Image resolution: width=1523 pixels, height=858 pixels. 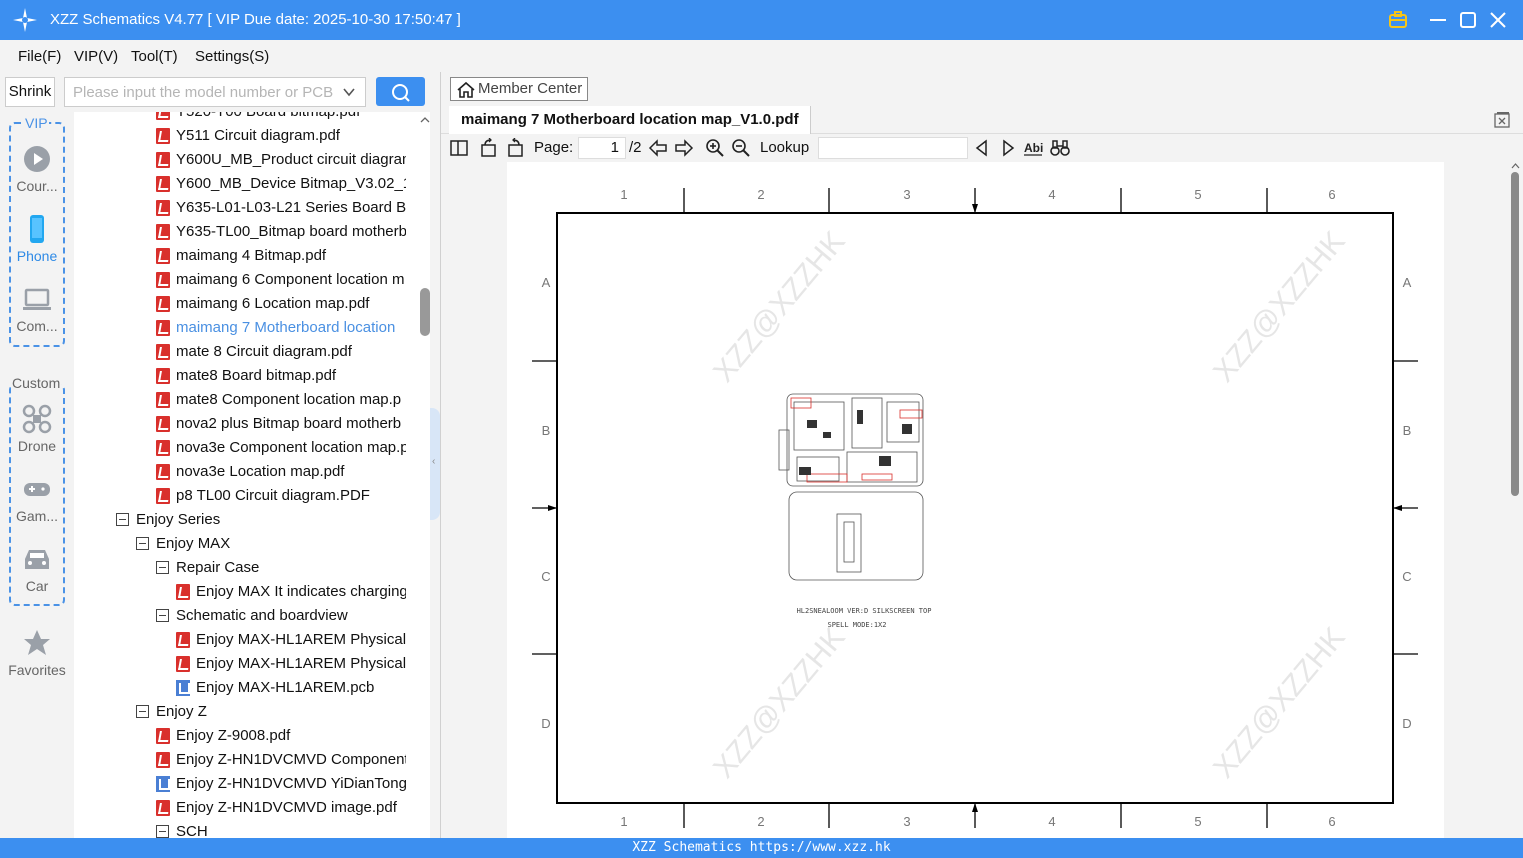 What do you see at coordinates (291, 640) in the screenshot?
I see `tree-file-item: Enjoy MAX-HL1AREM Physical l` at bounding box center [291, 640].